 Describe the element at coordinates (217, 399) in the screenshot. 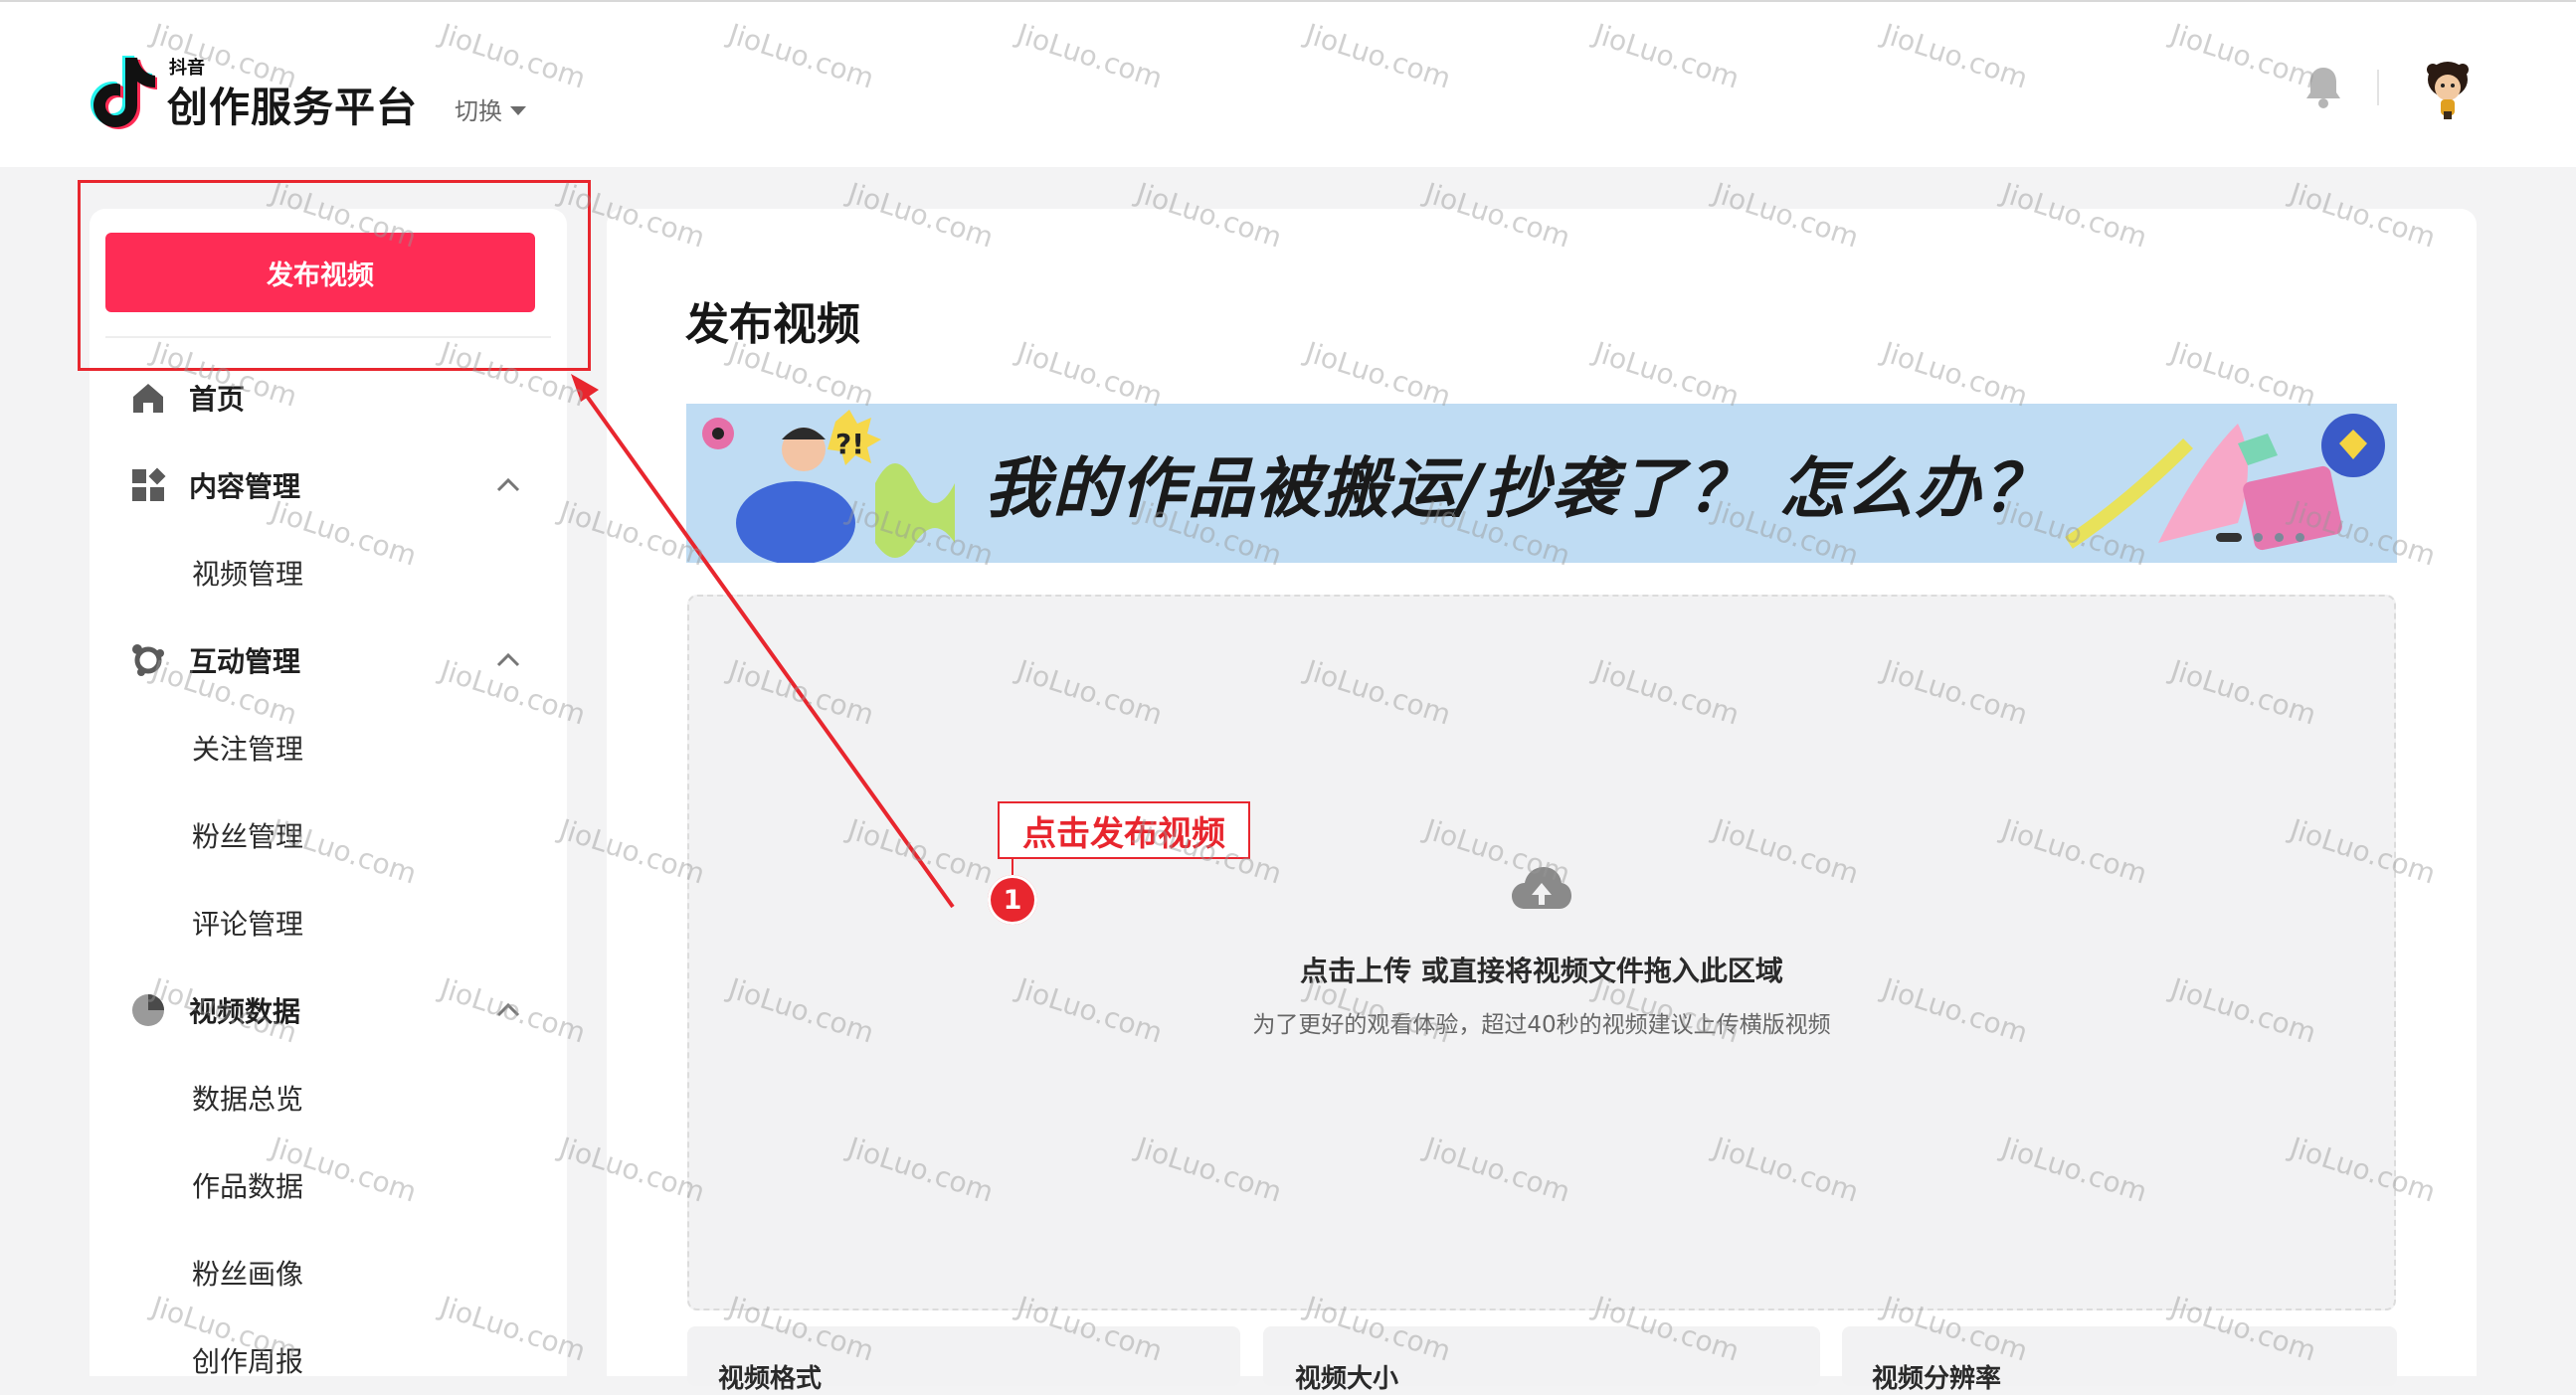

I see `sidebar-item-label: 首页` at that location.